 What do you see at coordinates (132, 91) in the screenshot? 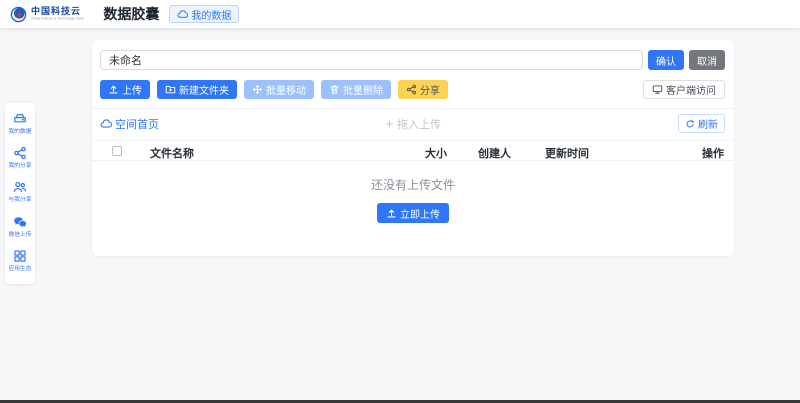
I see `upload-button-label: 上传` at bounding box center [132, 91].